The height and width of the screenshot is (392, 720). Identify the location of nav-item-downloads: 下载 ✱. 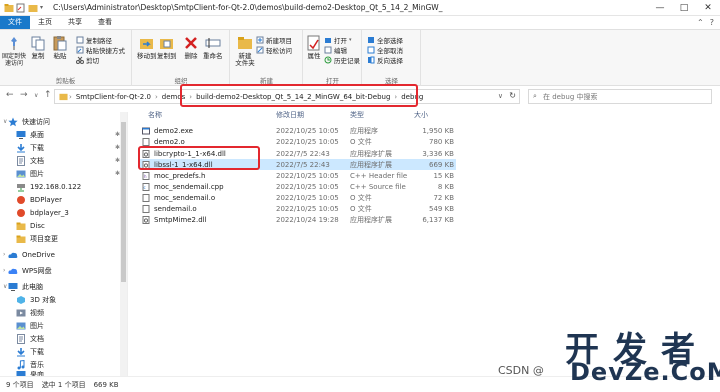
(64, 147).